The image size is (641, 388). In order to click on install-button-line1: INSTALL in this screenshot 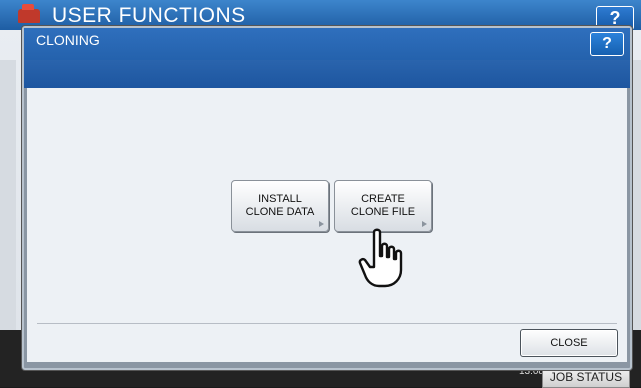, I will do `click(280, 199)`.